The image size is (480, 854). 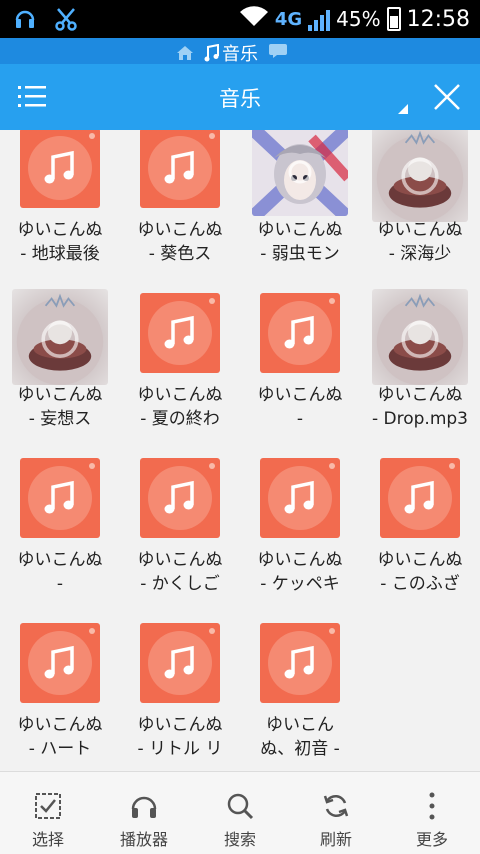 I want to click on file-item: ゆいこんぬ - Drop.mp3, so click(x=420, y=371).